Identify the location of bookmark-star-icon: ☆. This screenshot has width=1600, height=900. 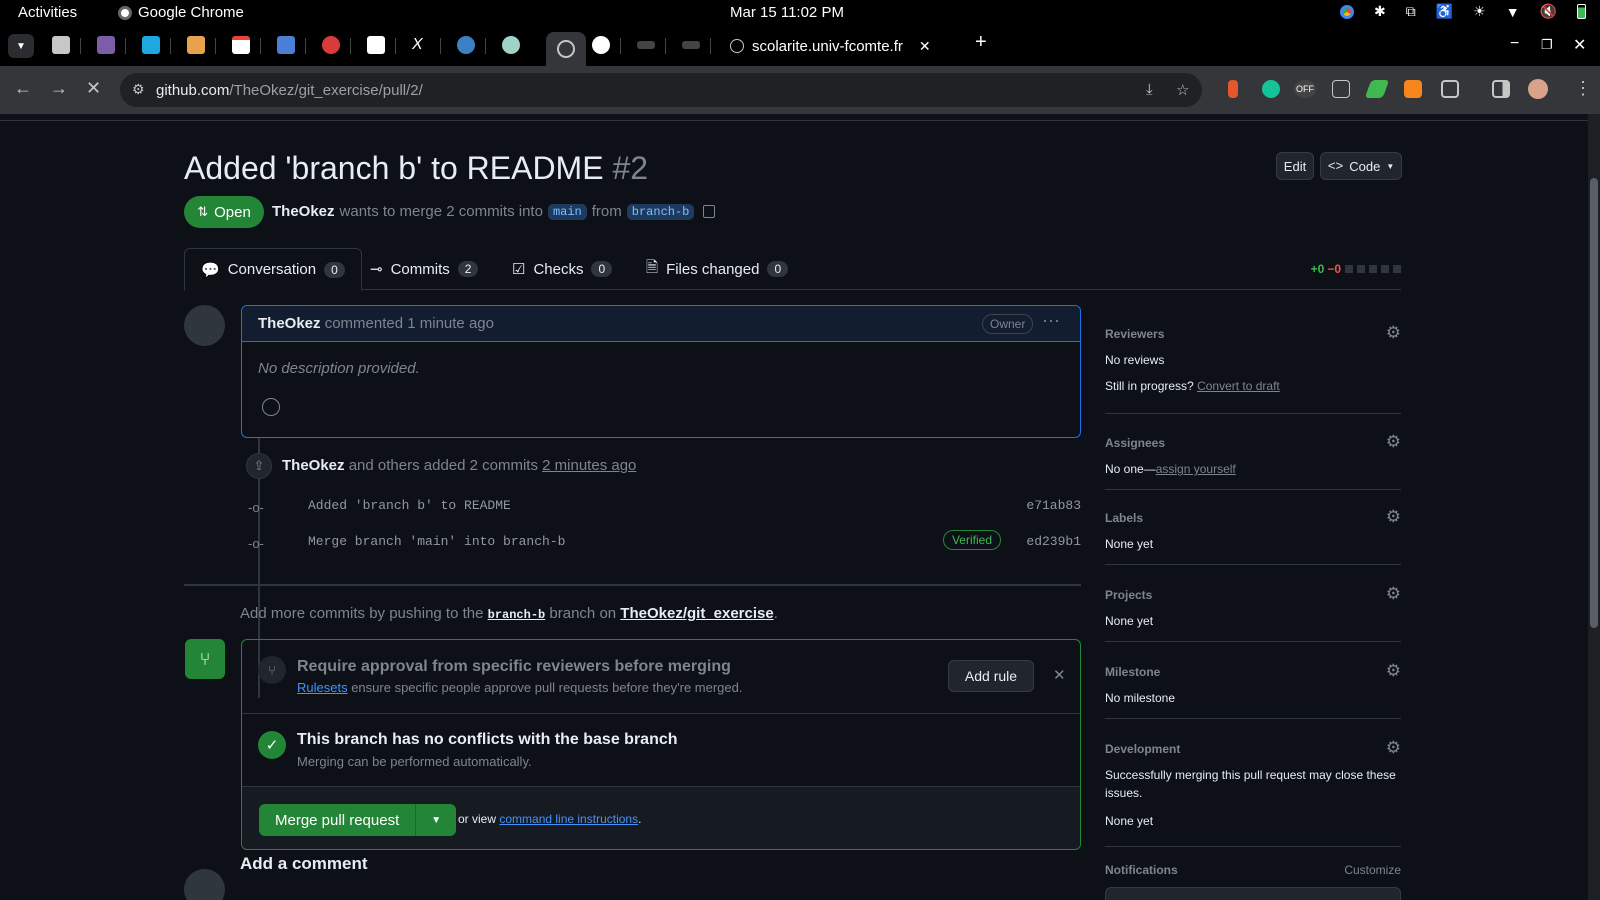
(1182, 90).